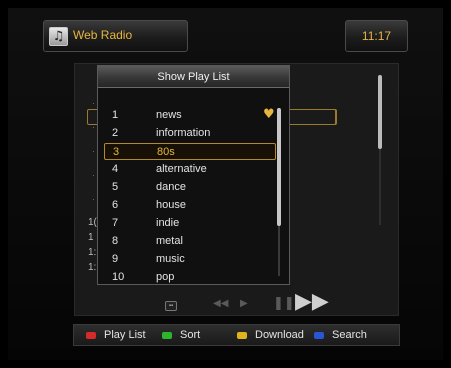  I want to click on clock-box: 11:17, so click(376, 36).